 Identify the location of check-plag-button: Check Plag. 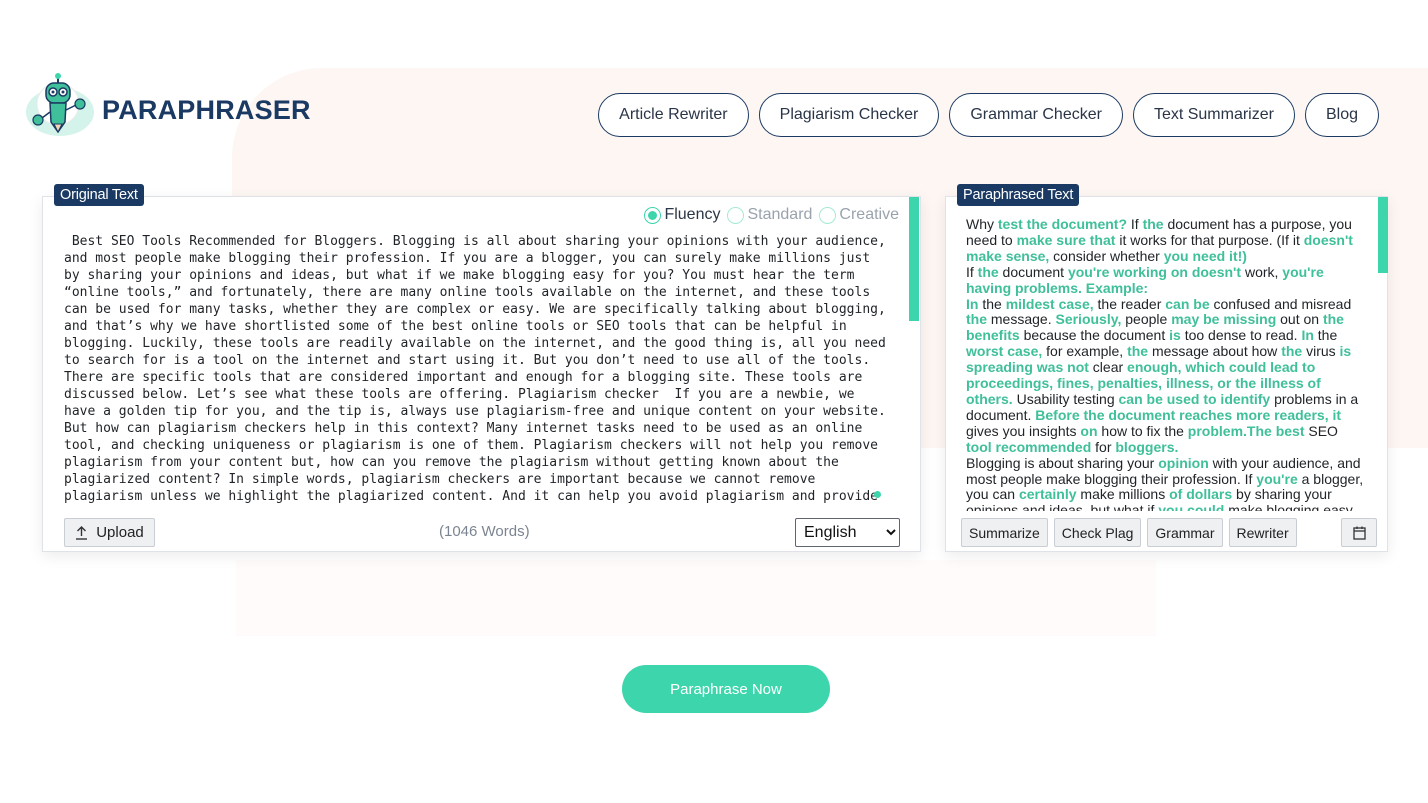
(1097, 532).